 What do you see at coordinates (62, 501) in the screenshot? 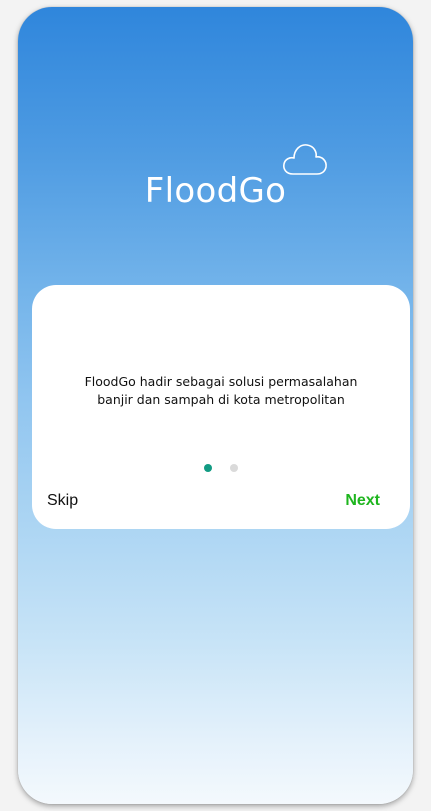
I see `skip-button: Skip` at bounding box center [62, 501].